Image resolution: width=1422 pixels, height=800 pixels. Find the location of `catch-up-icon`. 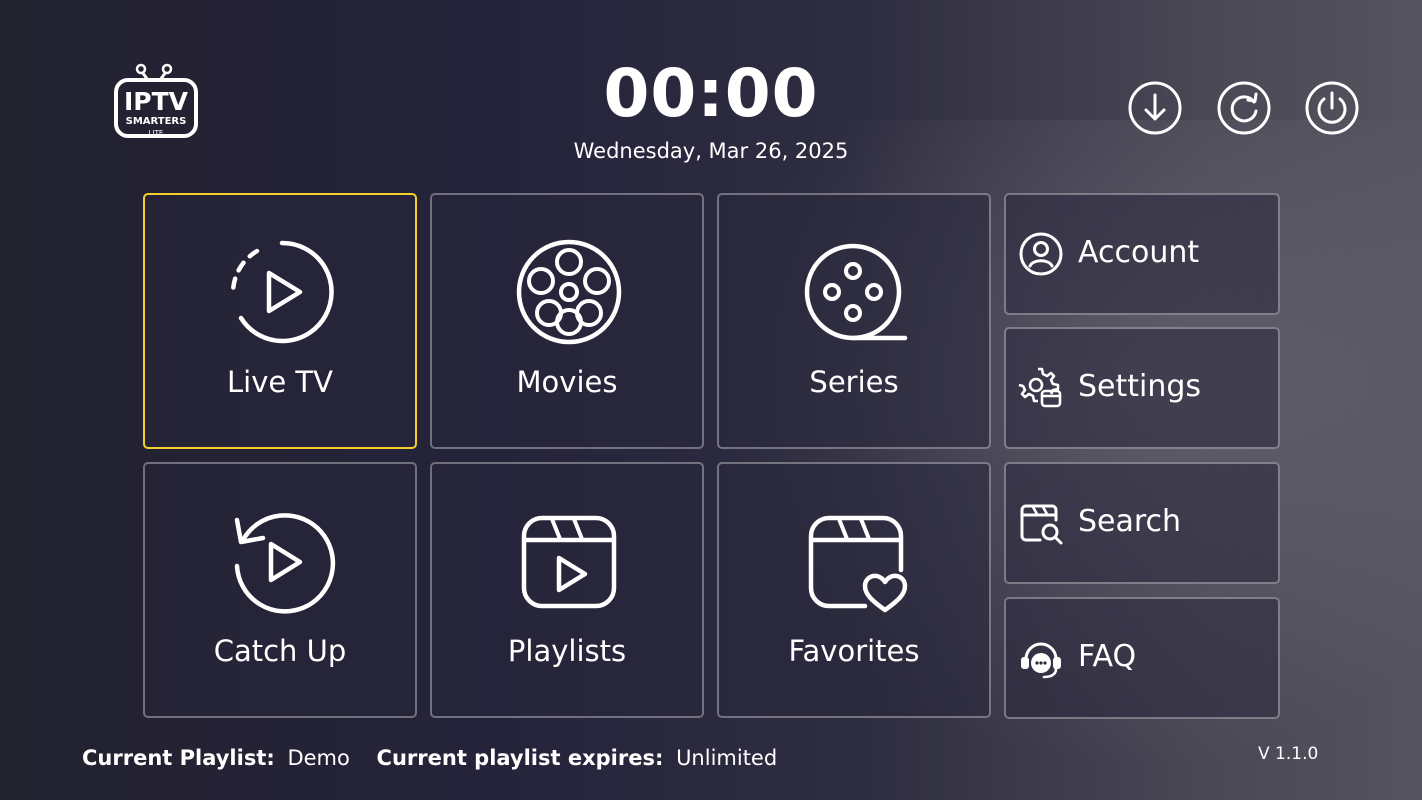

catch-up-icon is located at coordinates (285, 563).